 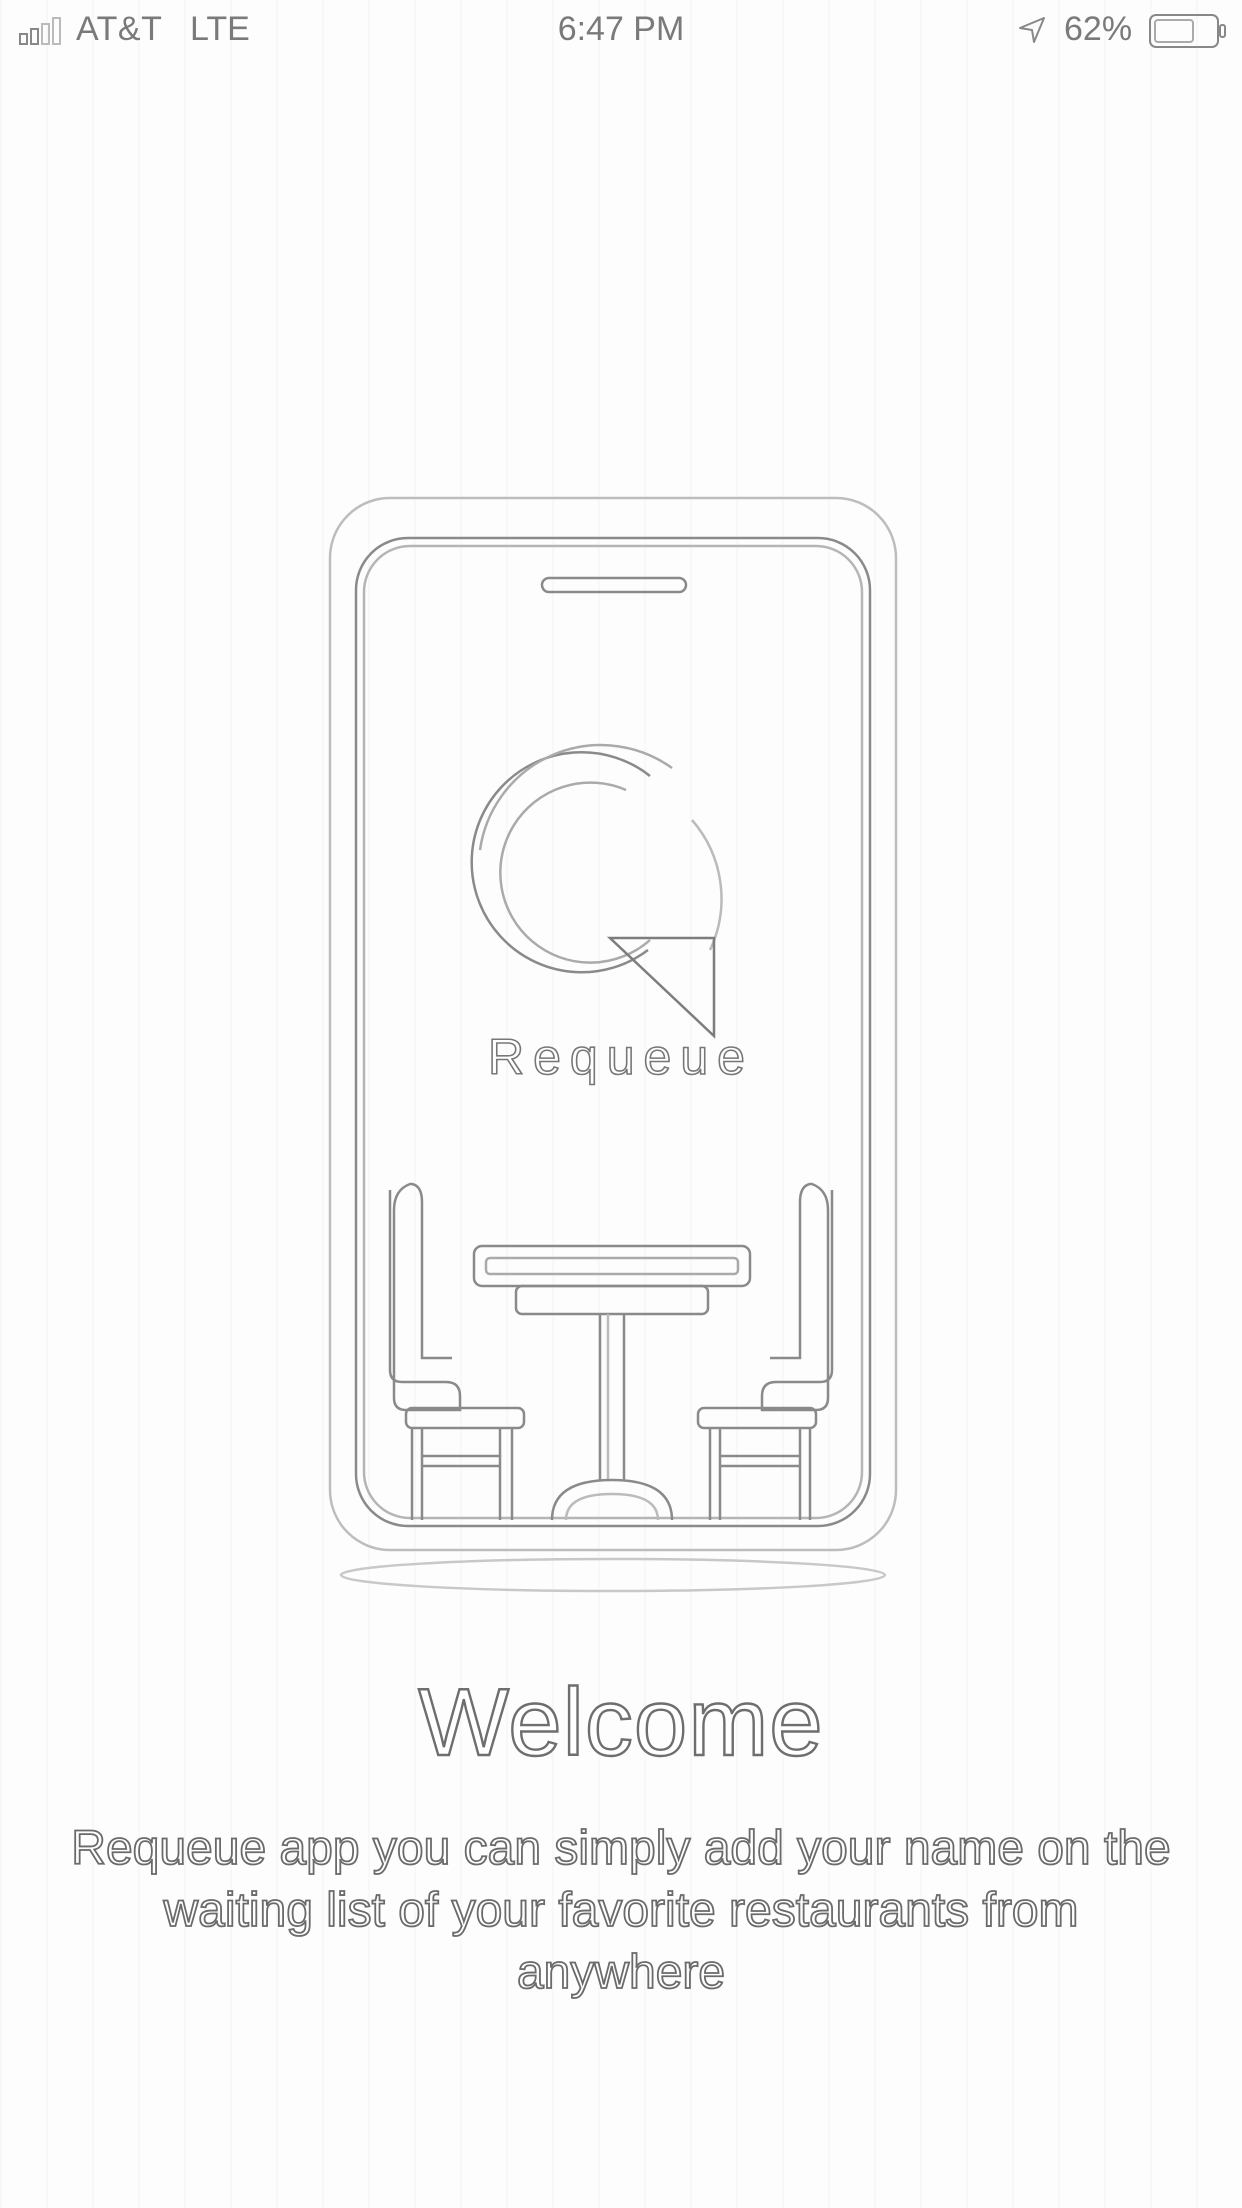 What do you see at coordinates (1187, 31) in the screenshot?
I see `battery-icon` at bounding box center [1187, 31].